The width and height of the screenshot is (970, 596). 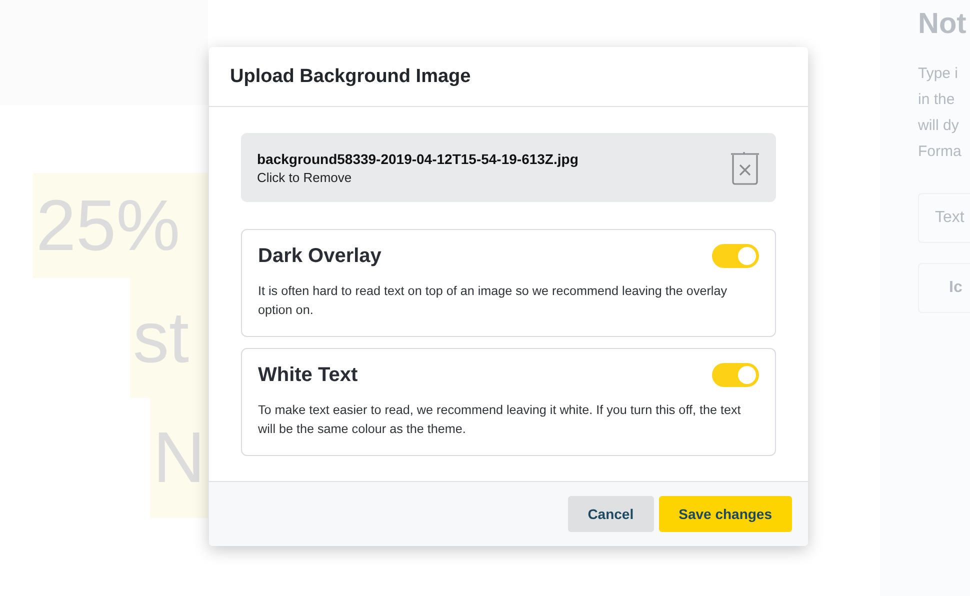 I want to click on dialog-title: Upload Background Image, so click(x=350, y=77).